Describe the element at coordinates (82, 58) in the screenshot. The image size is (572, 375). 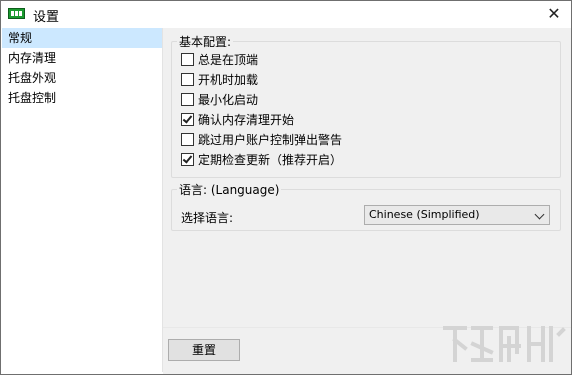
I see `sidebar-item-memory-clean: 内存清理` at that location.